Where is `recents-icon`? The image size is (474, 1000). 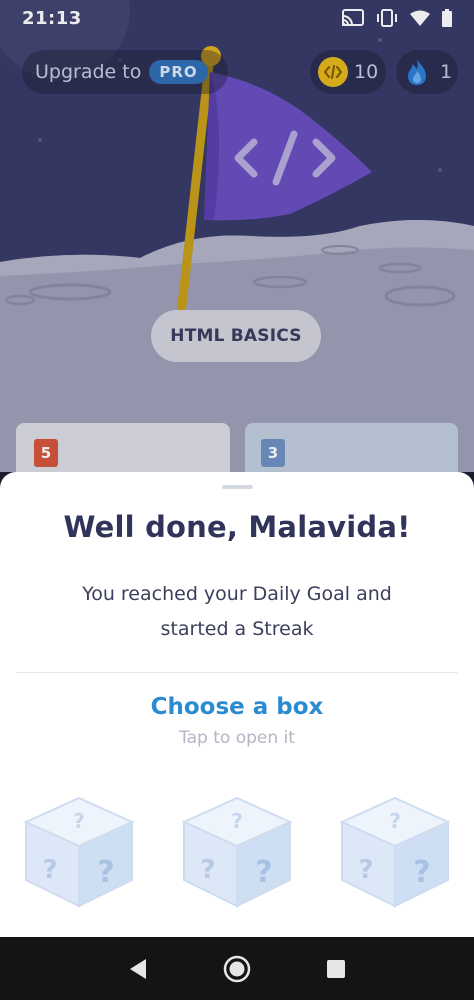
recents-icon is located at coordinates (336, 968).